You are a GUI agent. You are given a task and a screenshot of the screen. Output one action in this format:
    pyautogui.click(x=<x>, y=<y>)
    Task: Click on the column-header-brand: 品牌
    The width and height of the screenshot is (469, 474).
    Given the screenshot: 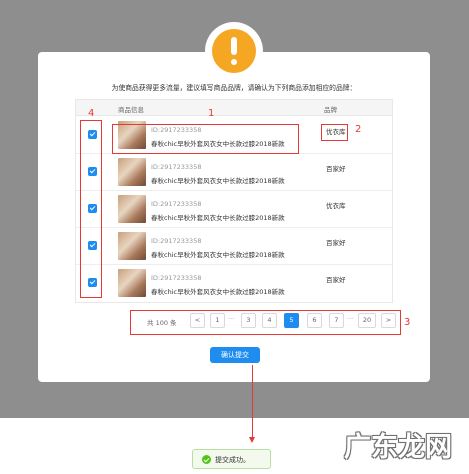 What is the action you would take?
    pyautogui.click(x=330, y=110)
    